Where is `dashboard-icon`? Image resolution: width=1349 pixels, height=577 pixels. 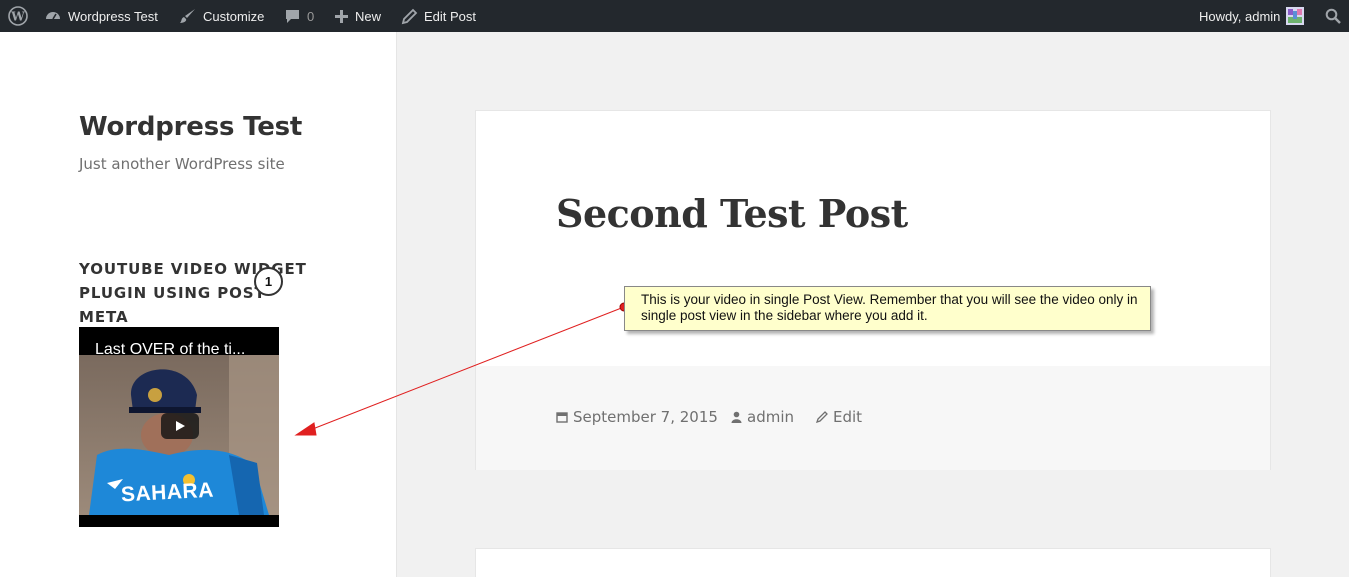
dashboard-icon is located at coordinates (53, 16).